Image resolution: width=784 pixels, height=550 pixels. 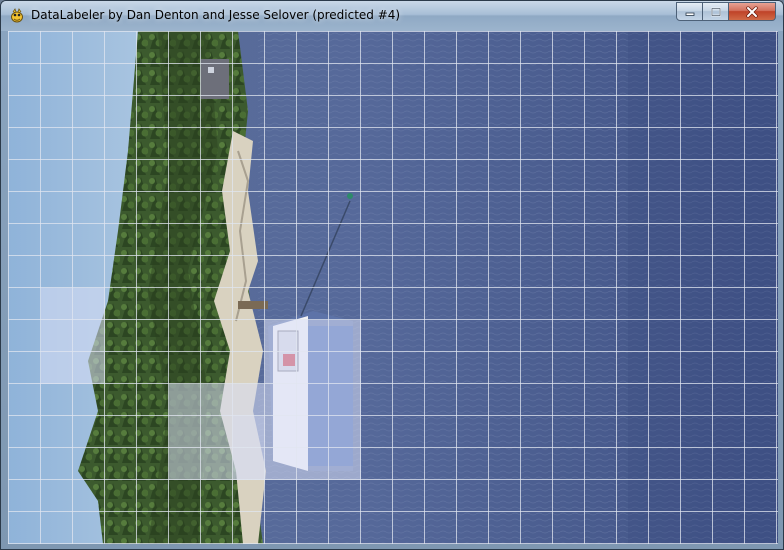 I want to click on close-button, so click(x=752, y=11).